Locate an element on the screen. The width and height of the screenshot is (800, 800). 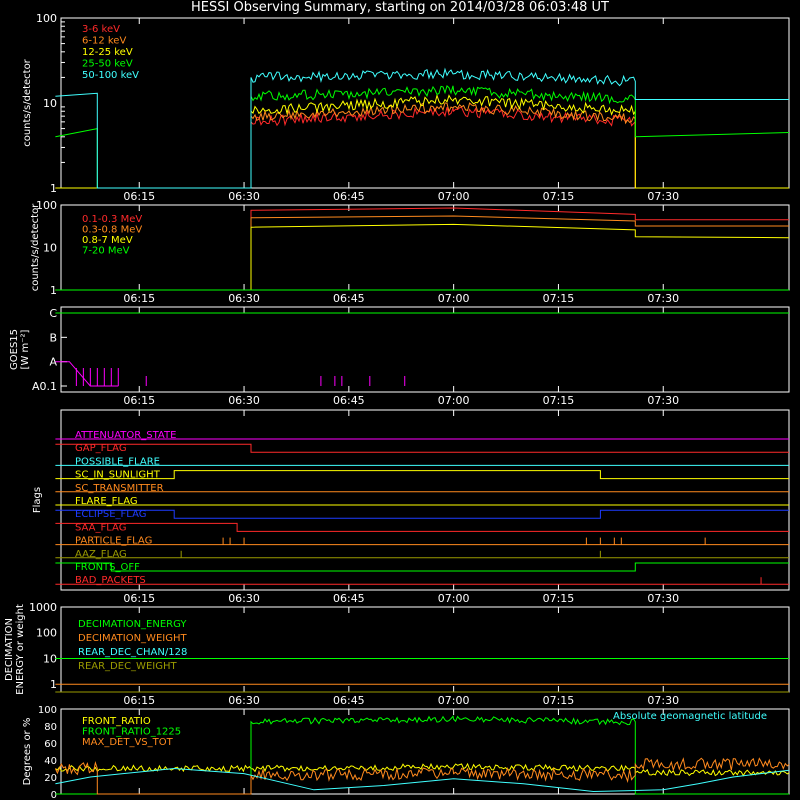
flag-label-5: SC_TRANSMITTER is located at coordinates (119, 488).